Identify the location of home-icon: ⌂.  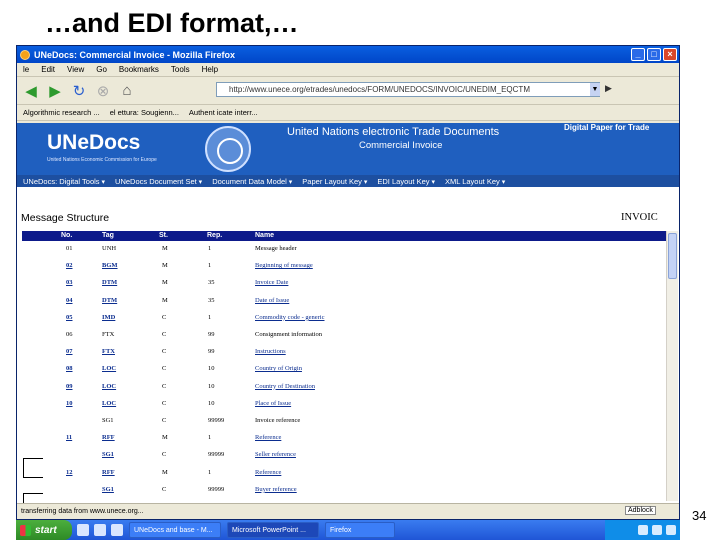
(127, 90).